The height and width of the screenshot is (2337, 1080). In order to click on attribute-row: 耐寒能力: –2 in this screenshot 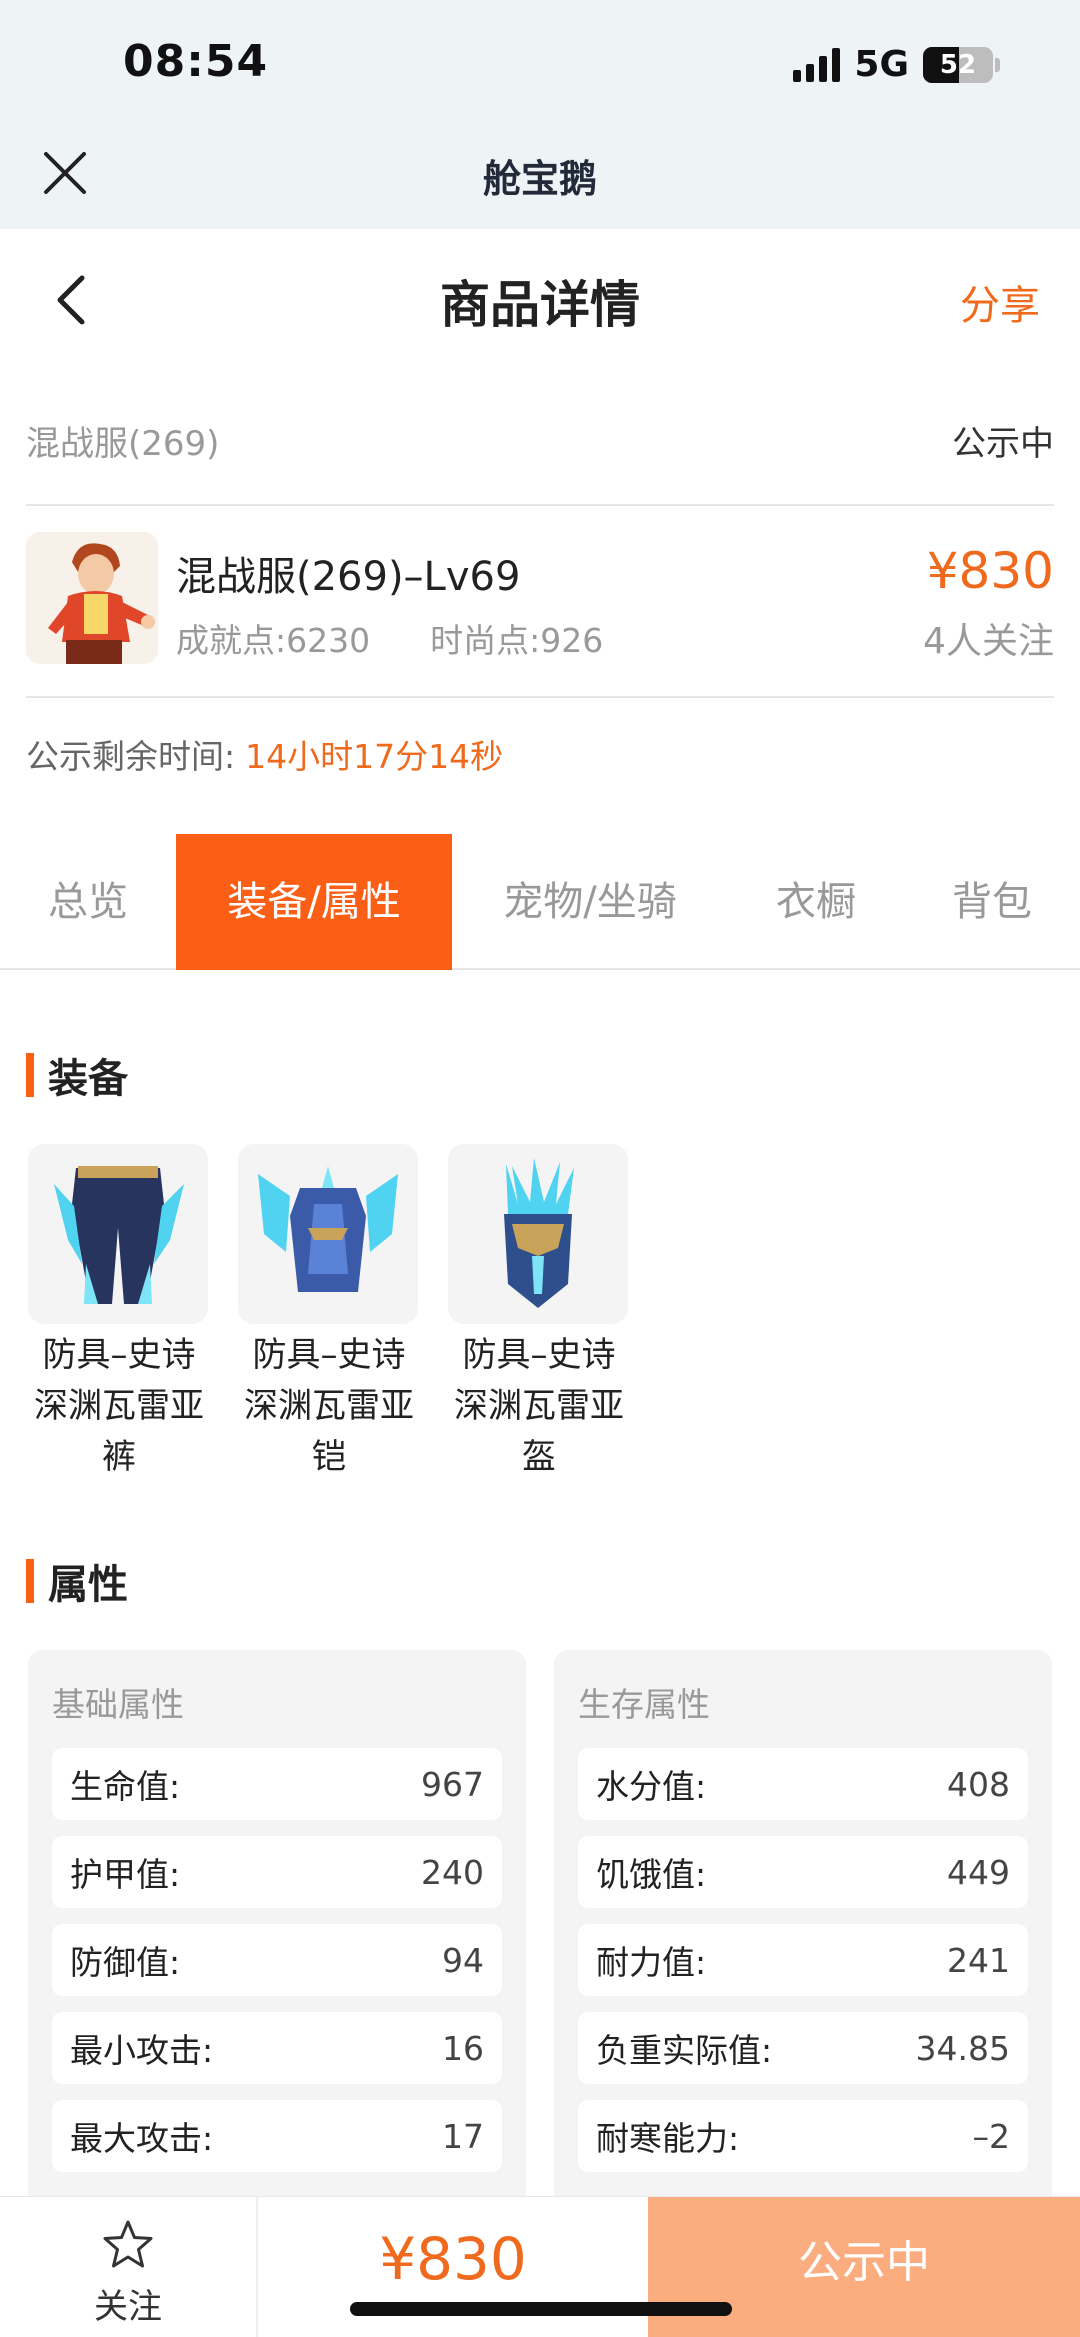, I will do `click(803, 2136)`.